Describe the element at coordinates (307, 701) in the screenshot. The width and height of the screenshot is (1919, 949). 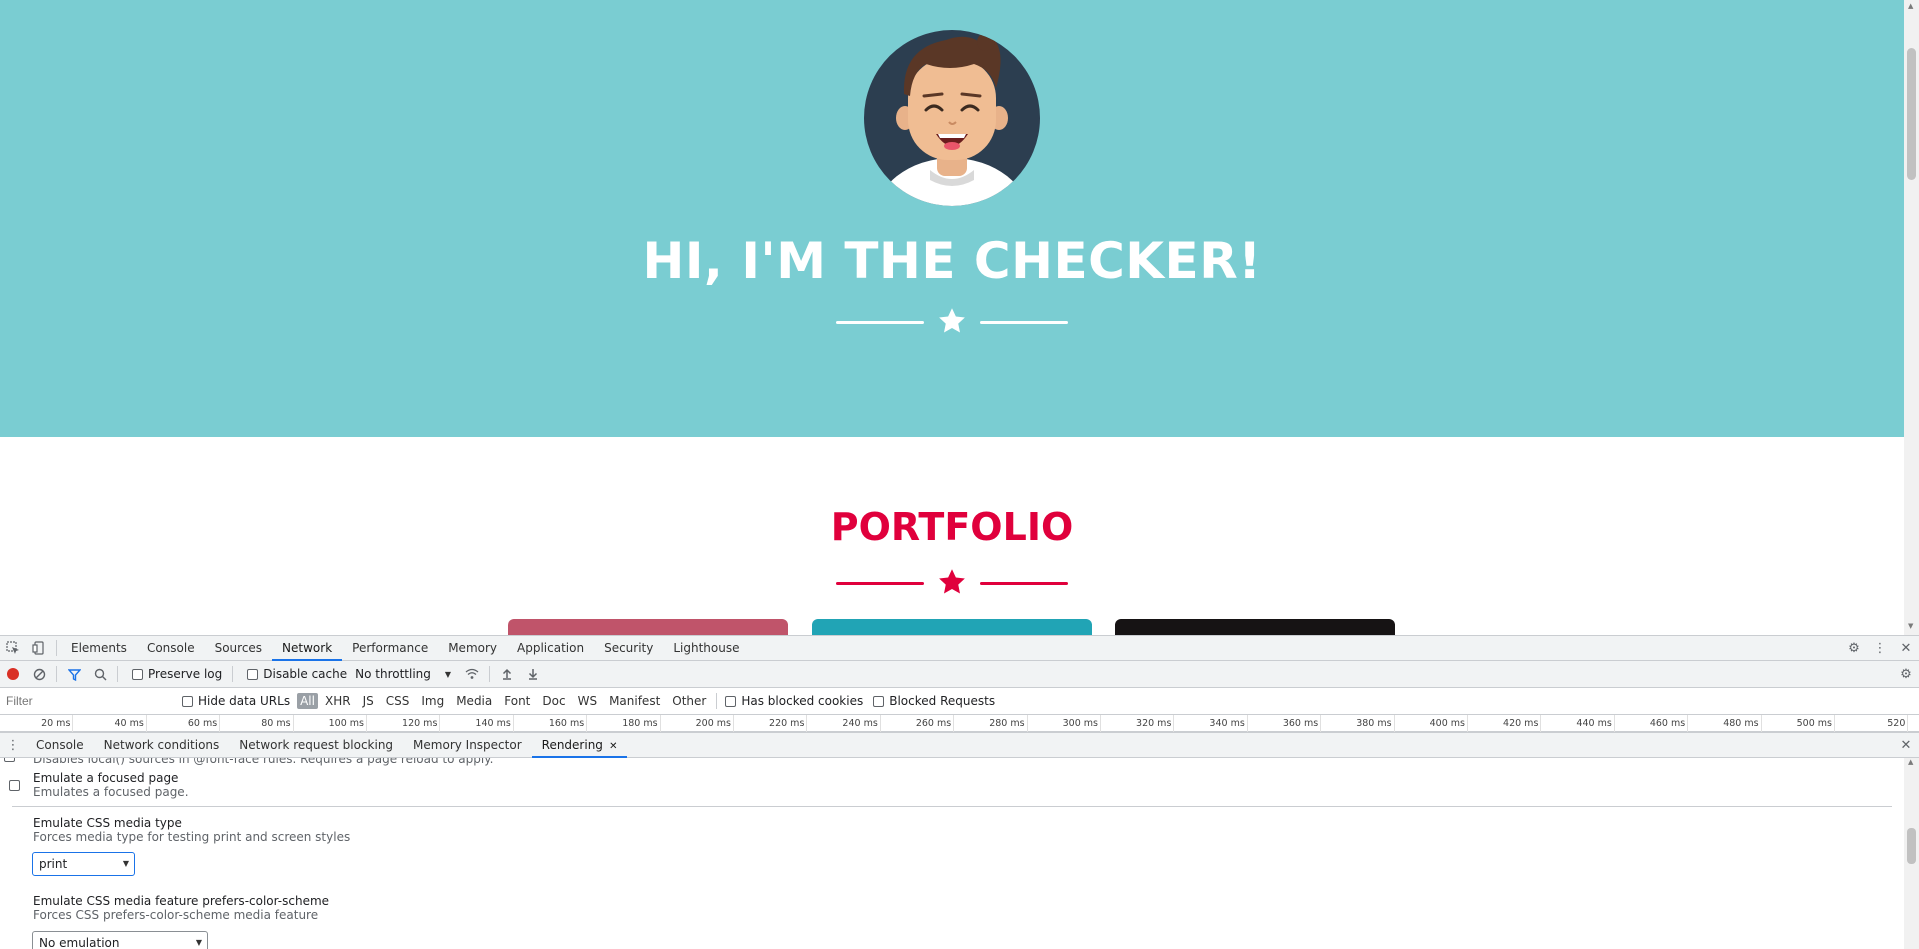
I see `filter-type-all: All` at that location.